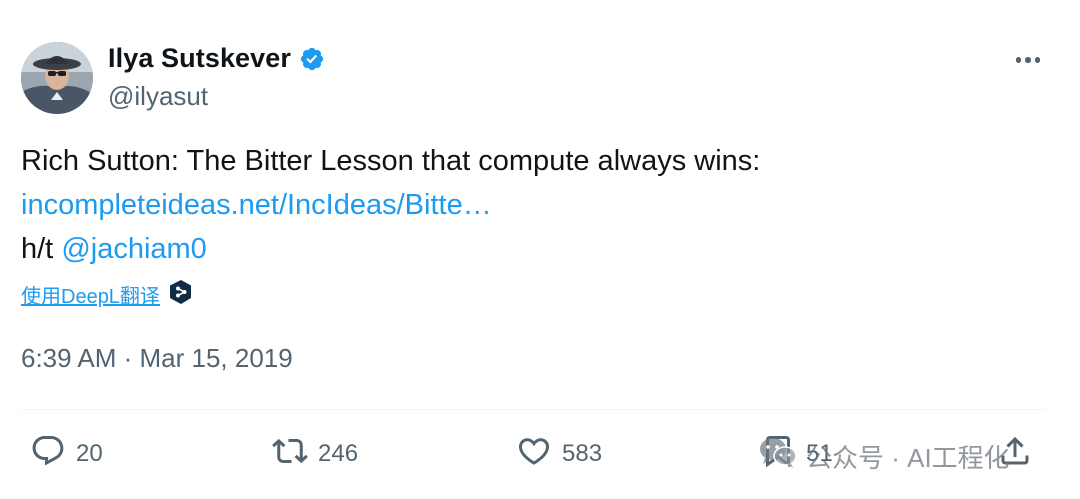  I want to click on retweet-count: 246, so click(338, 453).